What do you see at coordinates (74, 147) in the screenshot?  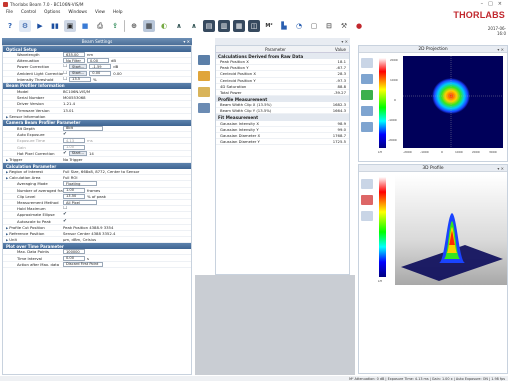 I see `gain-input: 1.00` at bounding box center [74, 147].